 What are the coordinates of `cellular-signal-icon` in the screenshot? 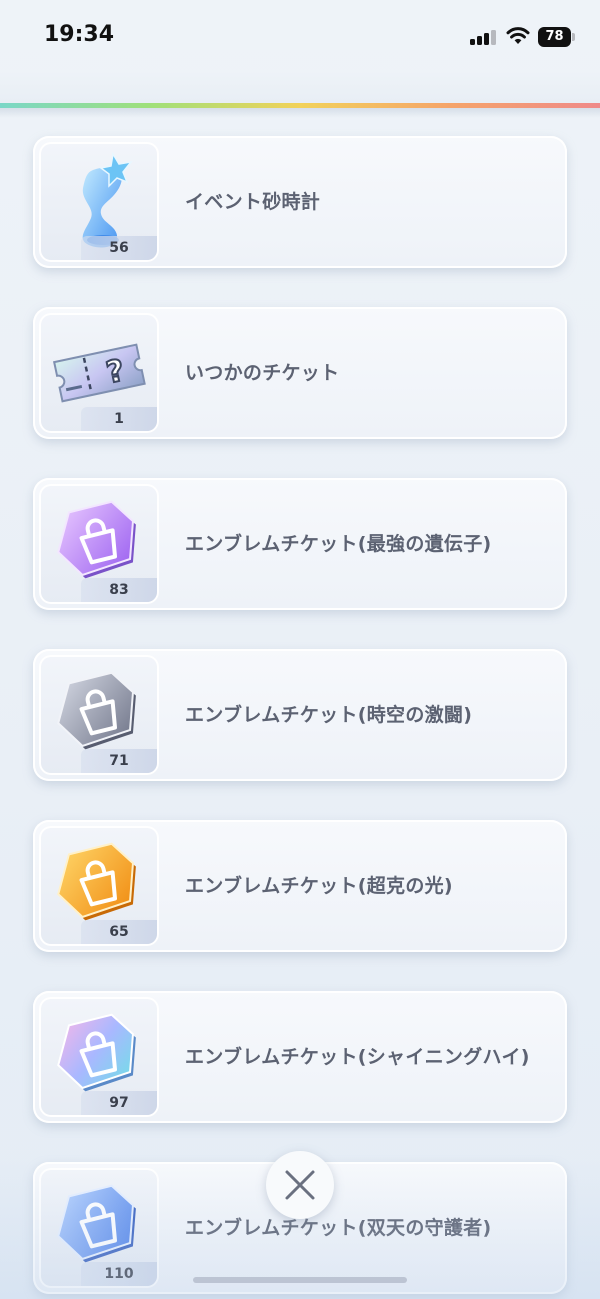 It's located at (484, 37).